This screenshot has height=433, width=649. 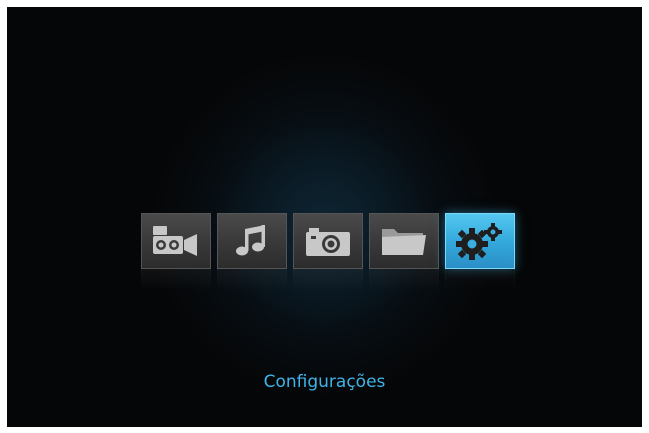 I want to click on gears-icon, so click(x=480, y=241).